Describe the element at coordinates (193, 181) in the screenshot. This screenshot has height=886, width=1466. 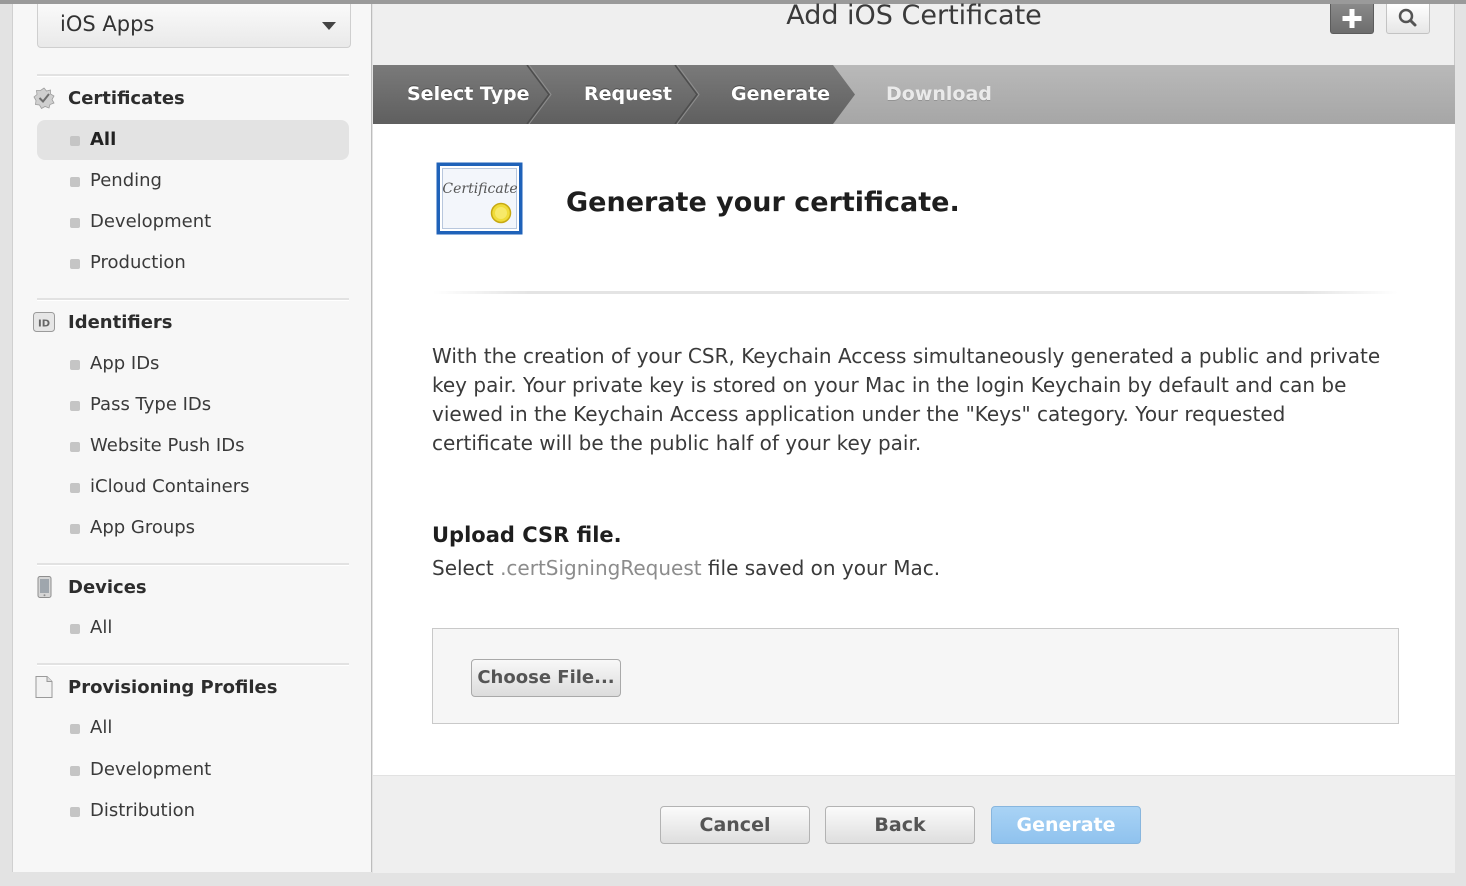
I see `sidebar-item-certificates-pending: Pending` at that location.